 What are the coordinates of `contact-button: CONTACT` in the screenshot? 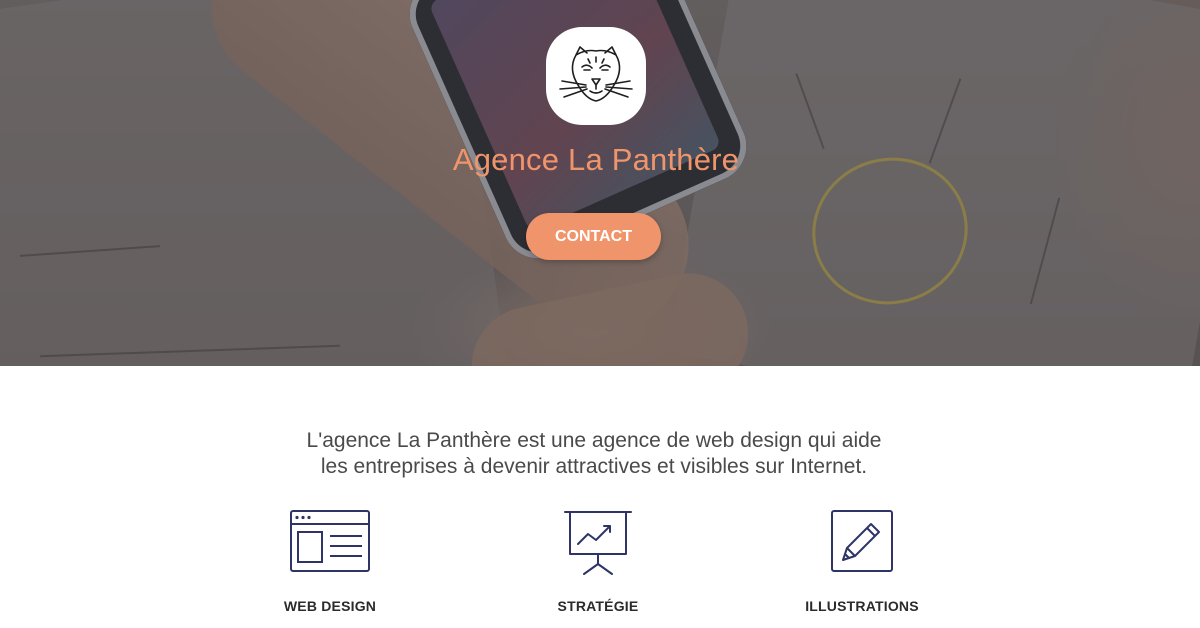 It's located at (593, 236).